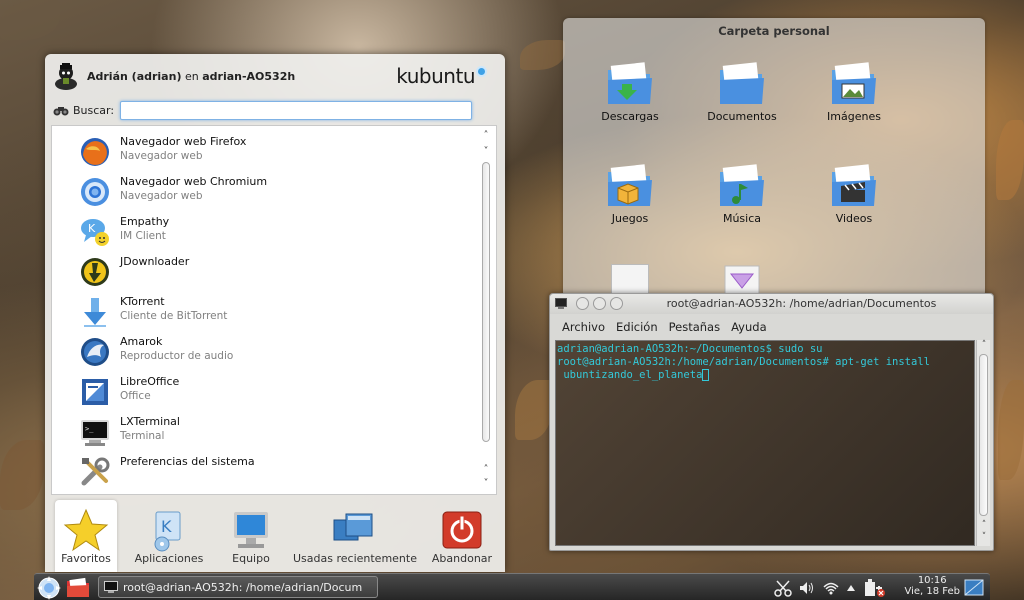  Describe the element at coordinates (742, 218) in the screenshot. I see `folder-label: Música` at that location.